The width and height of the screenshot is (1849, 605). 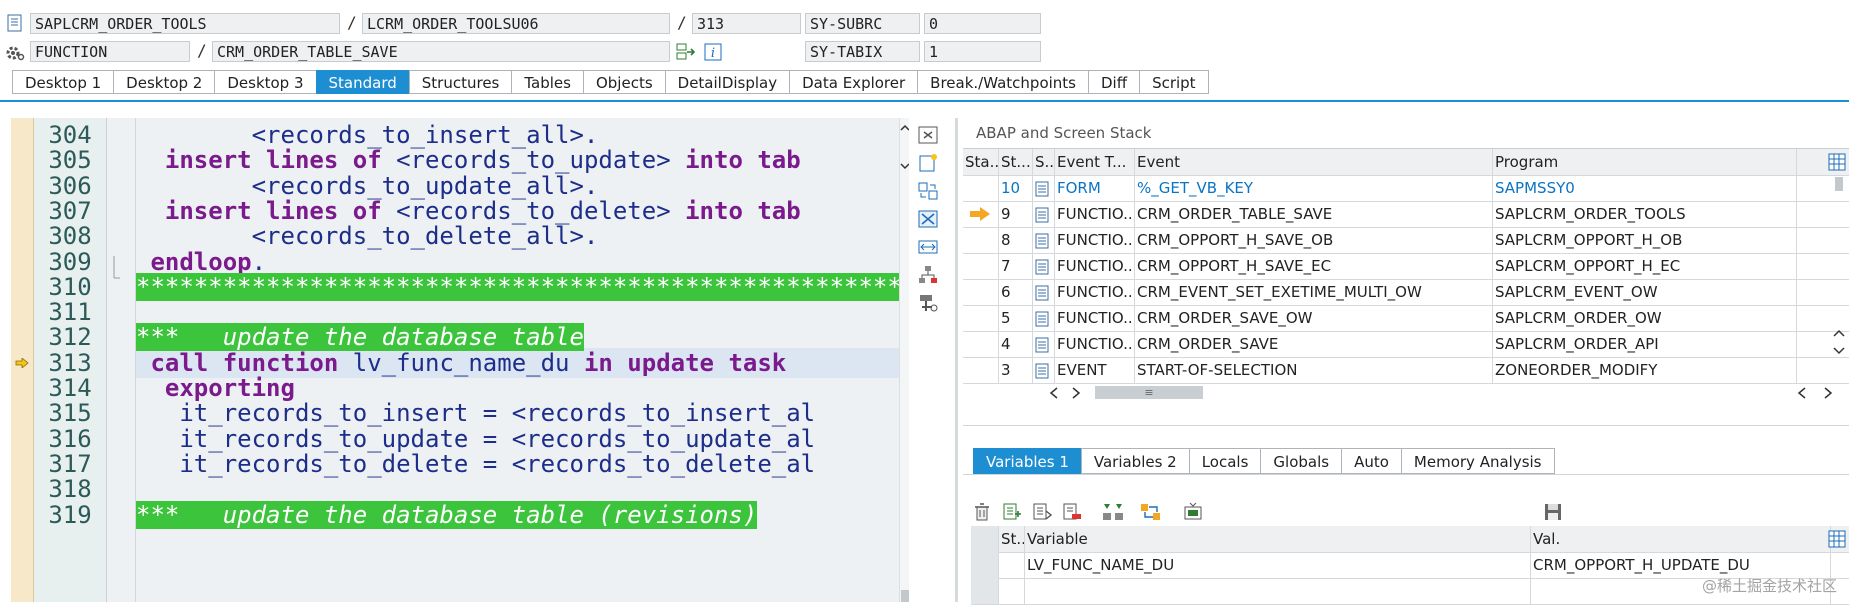 What do you see at coordinates (713, 52) in the screenshot?
I see `info-icon: i` at bounding box center [713, 52].